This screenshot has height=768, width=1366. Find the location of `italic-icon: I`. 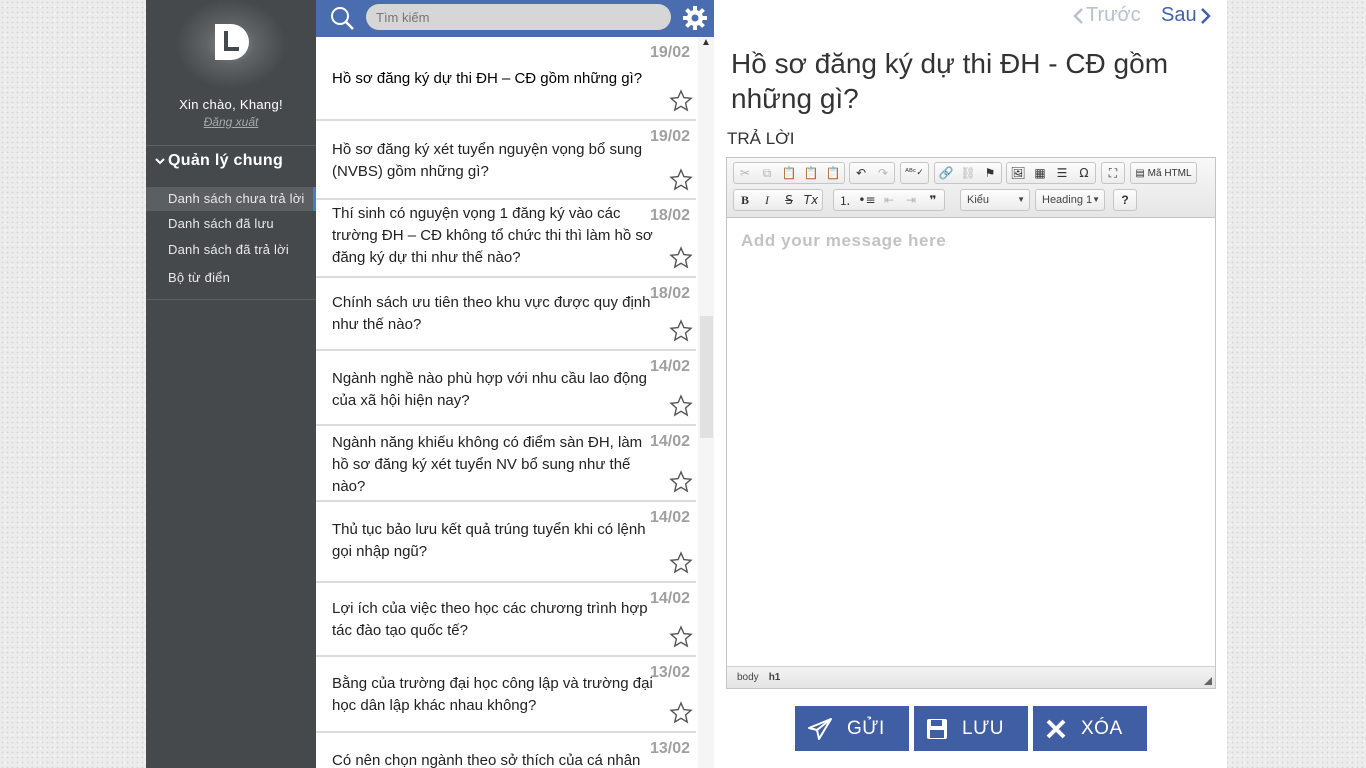

italic-icon: I is located at coordinates (767, 200).